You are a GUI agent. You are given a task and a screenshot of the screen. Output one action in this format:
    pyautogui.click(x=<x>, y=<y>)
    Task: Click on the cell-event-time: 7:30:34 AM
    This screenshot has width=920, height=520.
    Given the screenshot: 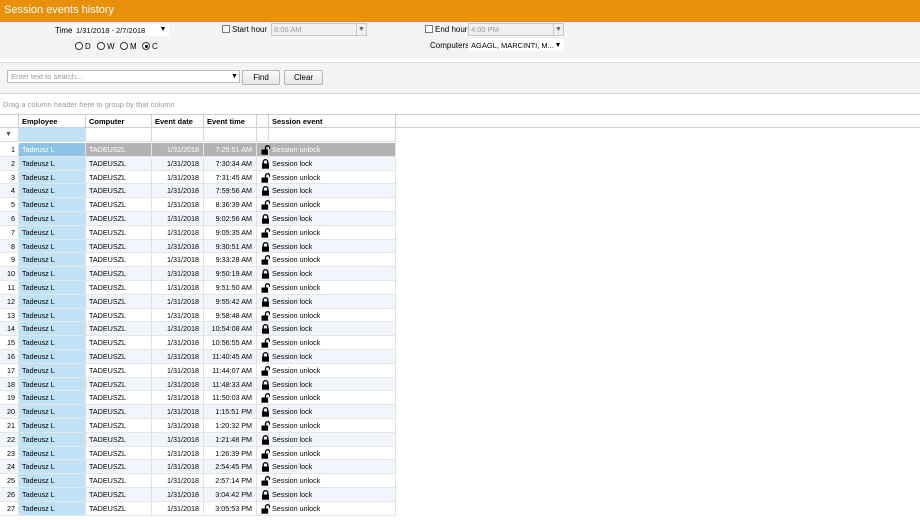 What is the action you would take?
    pyautogui.click(x=230, y=163)
    